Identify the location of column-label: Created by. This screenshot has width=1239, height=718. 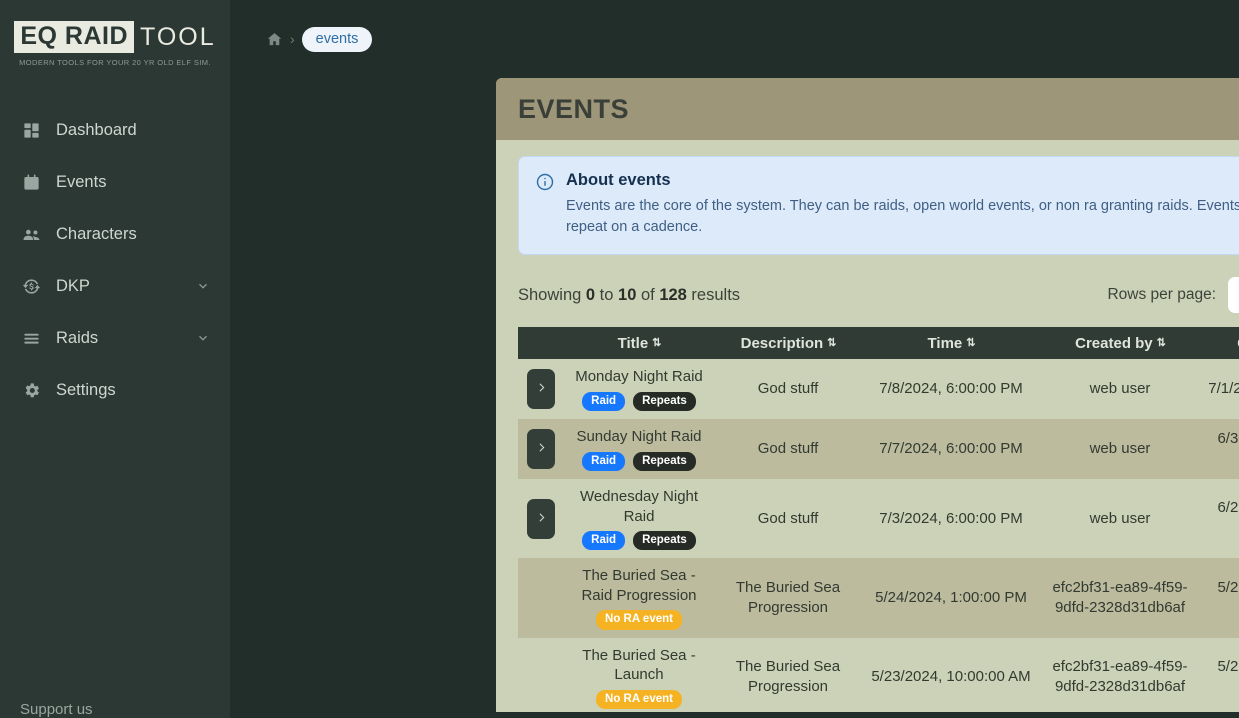
(1114, 343).